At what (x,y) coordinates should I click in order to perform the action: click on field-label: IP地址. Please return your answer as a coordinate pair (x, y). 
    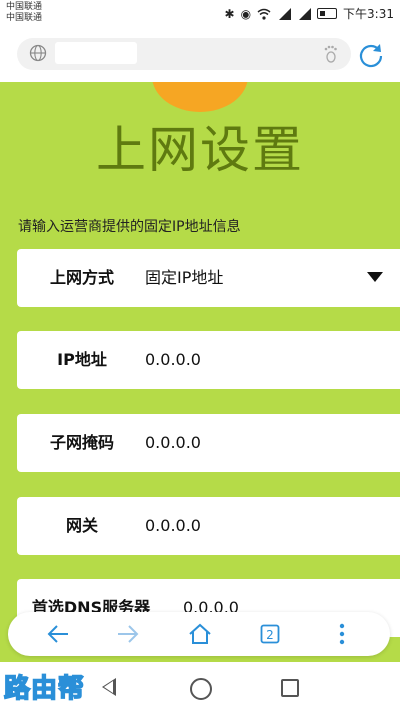
    Looking at the image, I should click on (82, 359).